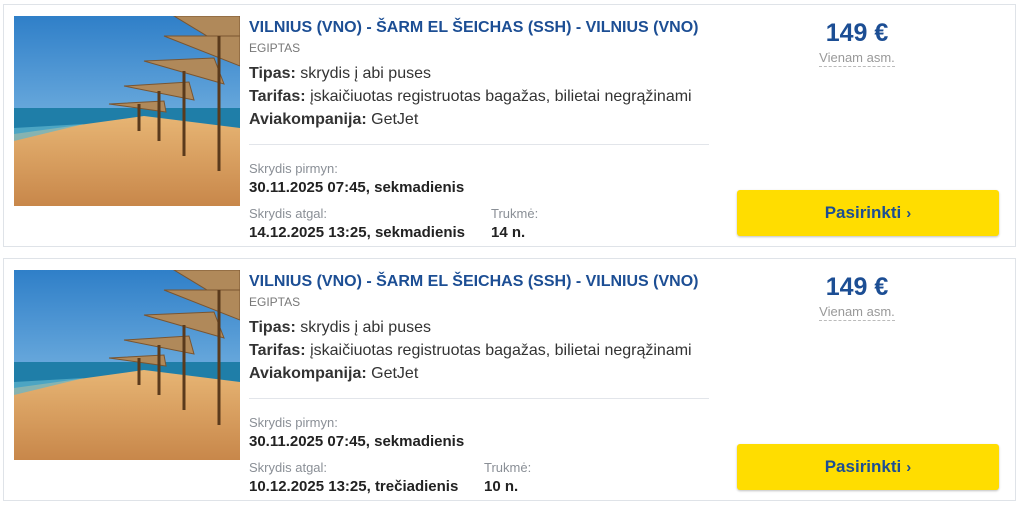 This screenshot has height=512, width=1024. What do you see at coordinates (501, 486) in the screenshot?
I see `duration-value: 10 n.` at bounding box center [501, 486].